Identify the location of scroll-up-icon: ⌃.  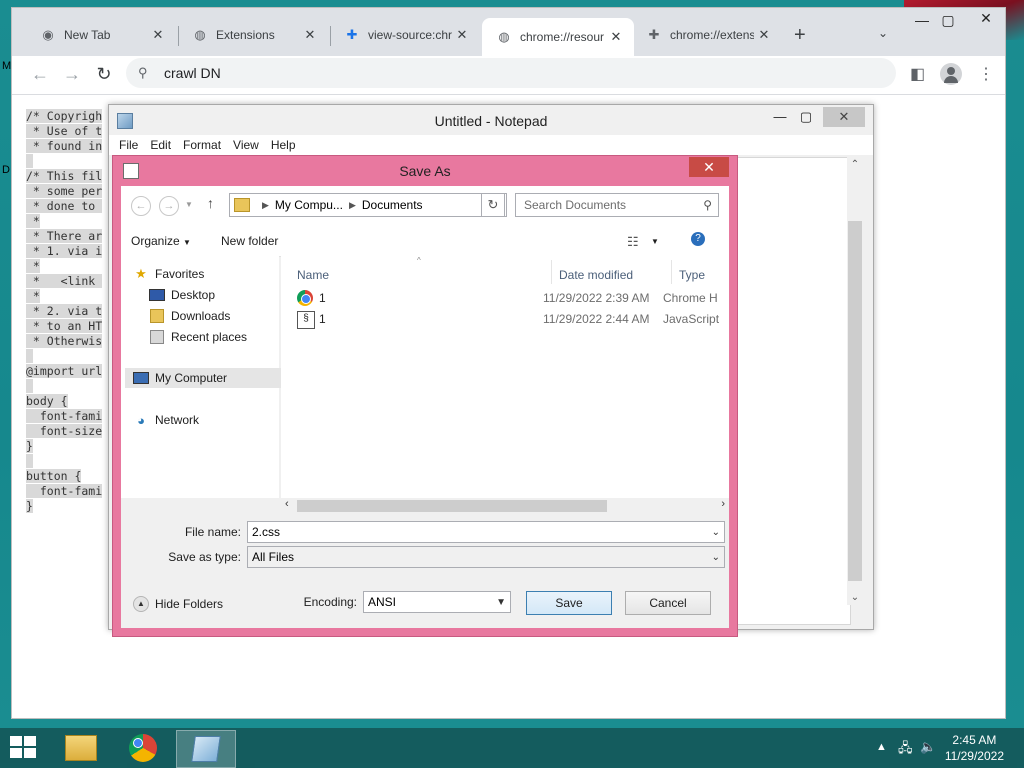
(855, 164).